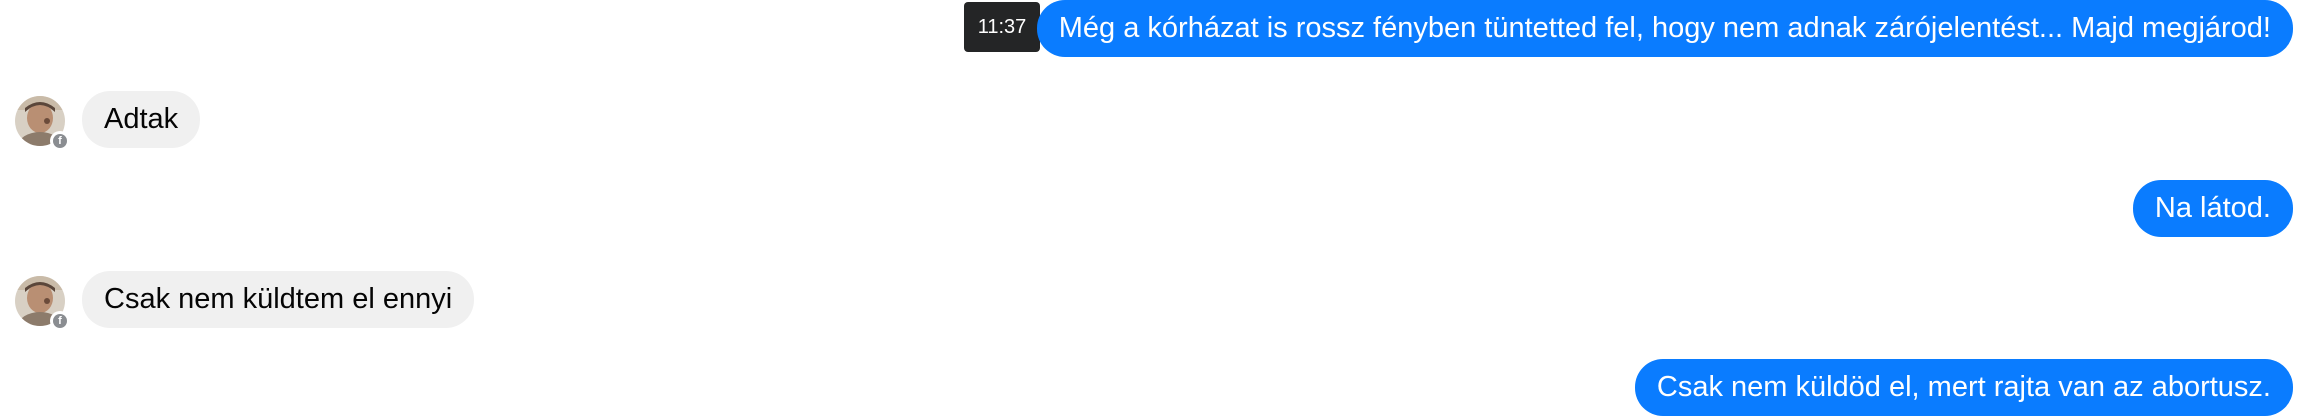 The width and height of the screenshot is (2306, 419). What do you see at coordinates (1153, 210) in the screenshot?
I see `message-row: Na látod.` at bounding box center [1153, 210].